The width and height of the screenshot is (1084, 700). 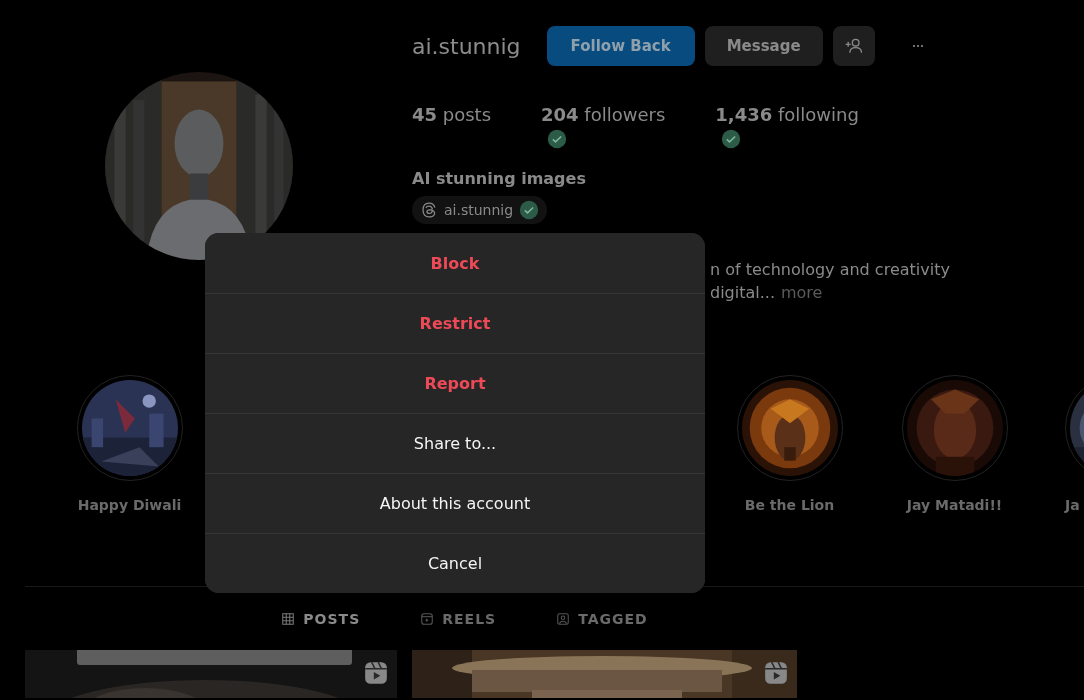 I want to click on threads-icon, so click(x=429, y=210).